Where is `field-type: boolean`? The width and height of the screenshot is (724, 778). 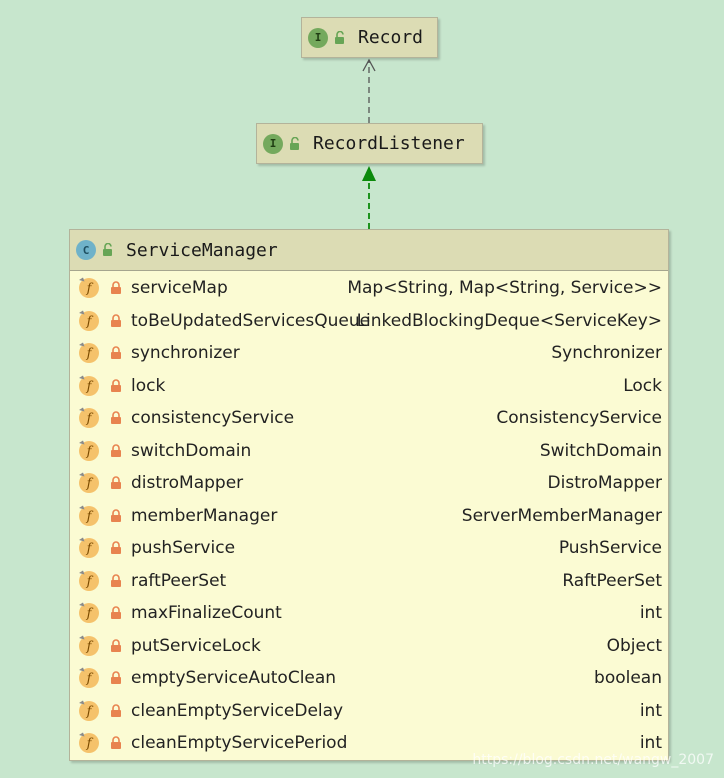 field-type: boolean is located at coordinates (628, 678).